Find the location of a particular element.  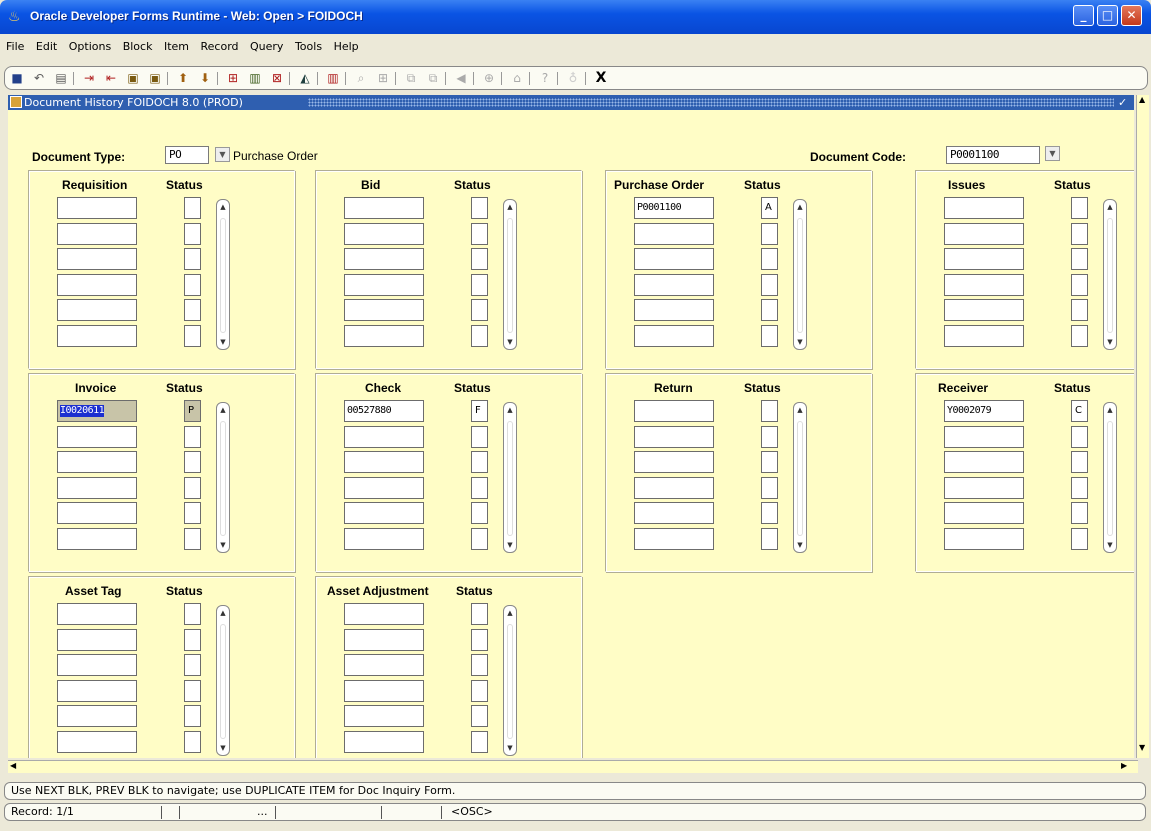

document-type-field: PO is located at coordinates (187, 155).